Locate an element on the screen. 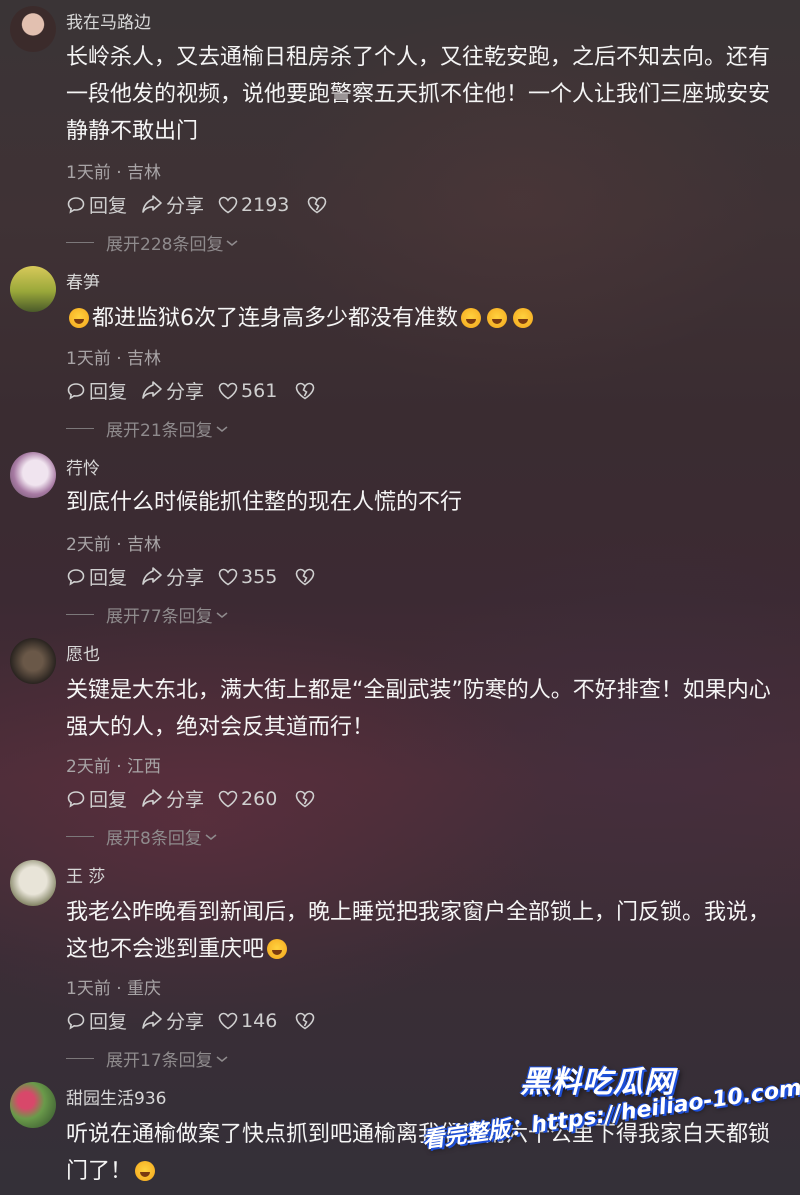 The width and height of the screenshot is (800, 1195). comment-text: 到底什么时候能抓住整的现在人慌的不行 is located at coordinates (264, 502).